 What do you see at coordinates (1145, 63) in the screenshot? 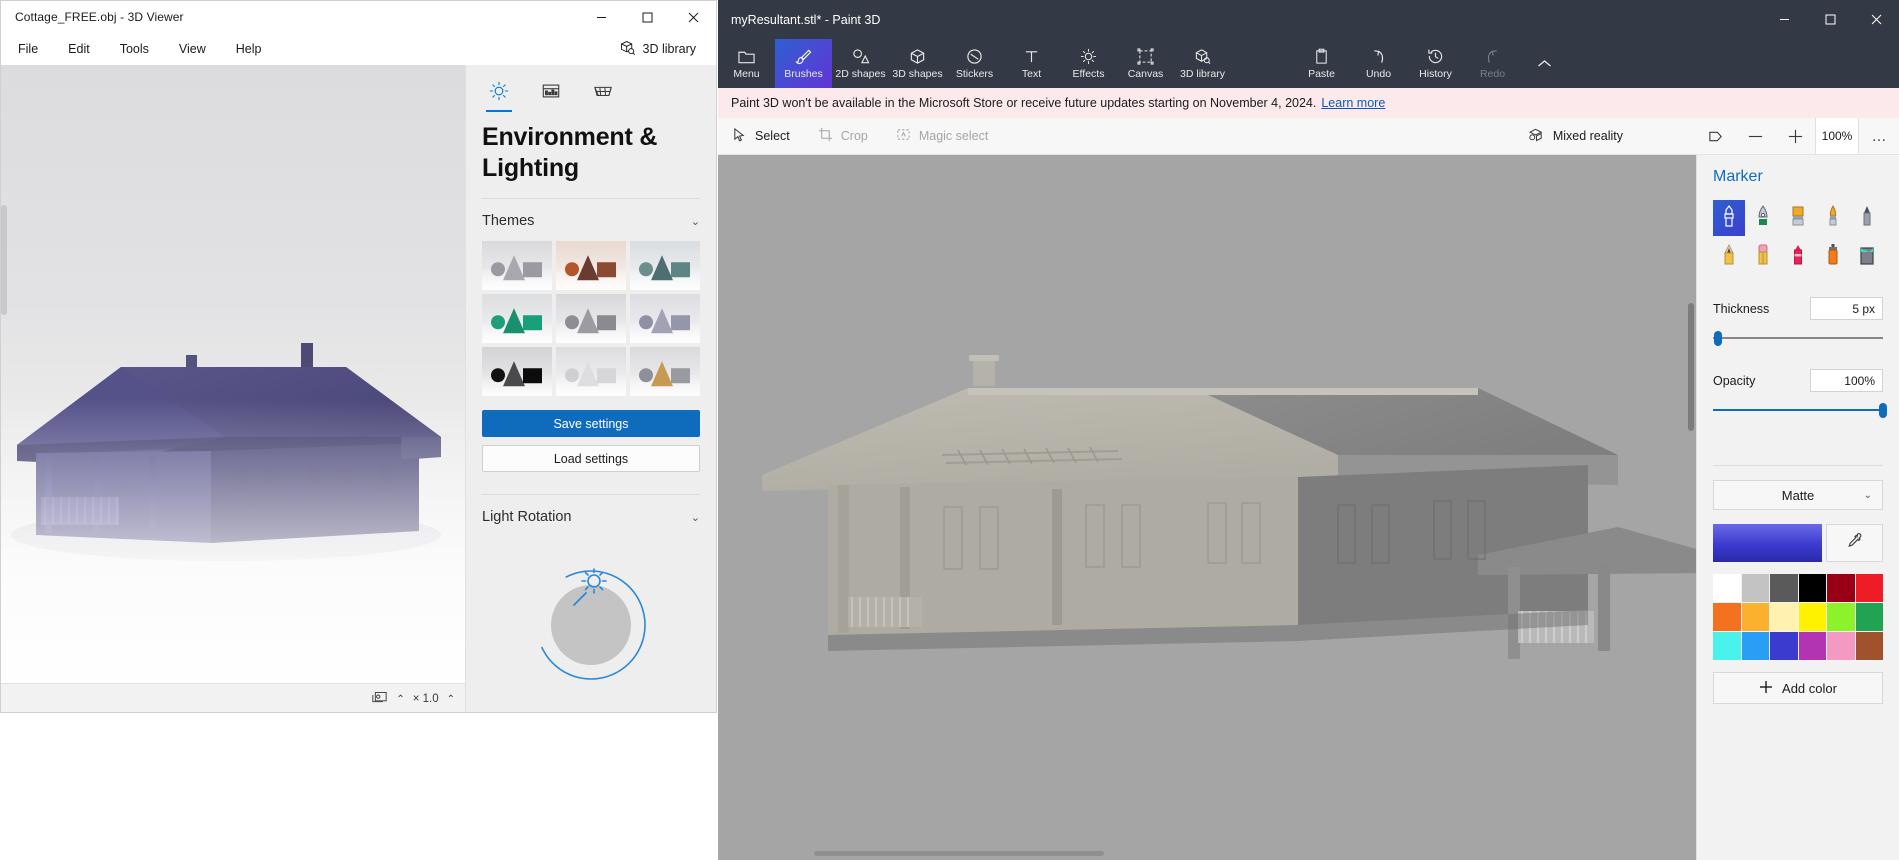
I see `canvas-button: Canvas` at bounding box center [1145, 63].